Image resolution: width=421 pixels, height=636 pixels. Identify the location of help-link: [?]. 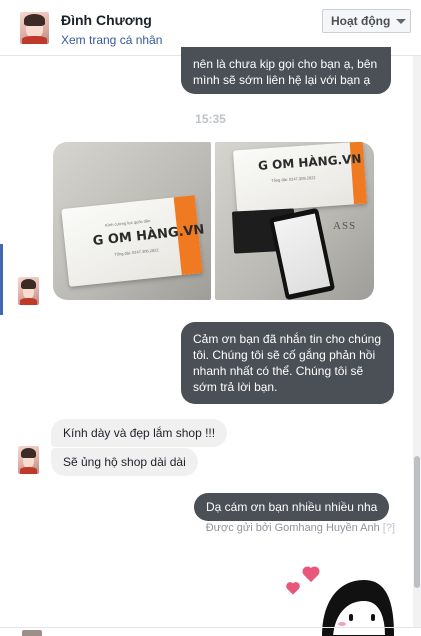
(389, 528).